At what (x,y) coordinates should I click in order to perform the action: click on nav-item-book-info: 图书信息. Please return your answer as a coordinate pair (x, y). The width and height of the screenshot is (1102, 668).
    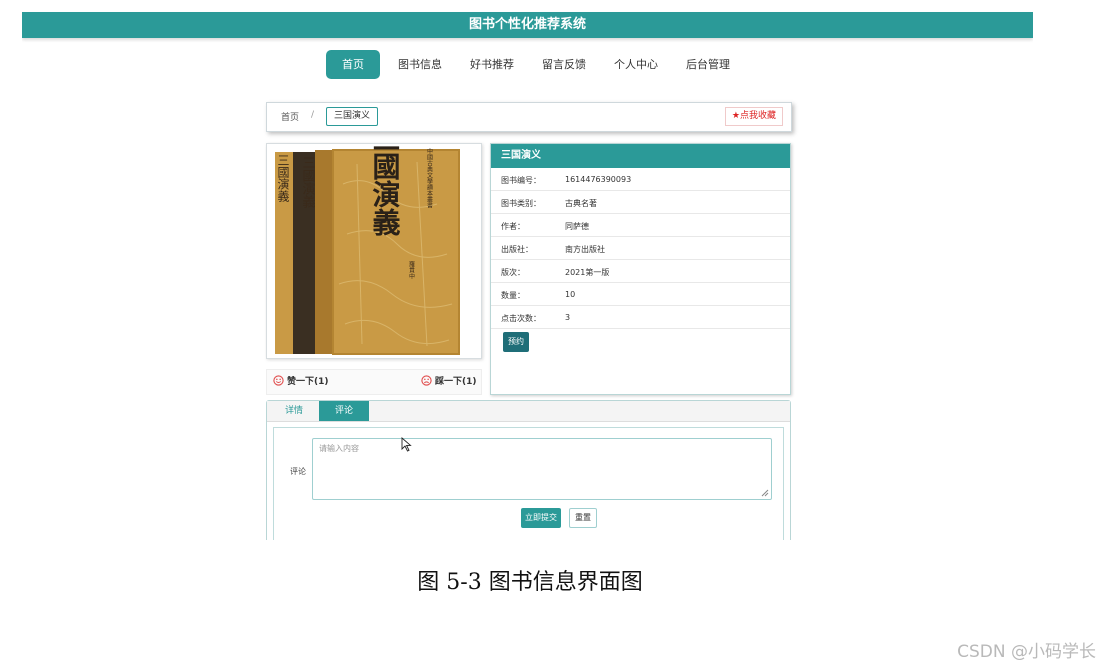
    Looking at the image, I should click on (420, 64).